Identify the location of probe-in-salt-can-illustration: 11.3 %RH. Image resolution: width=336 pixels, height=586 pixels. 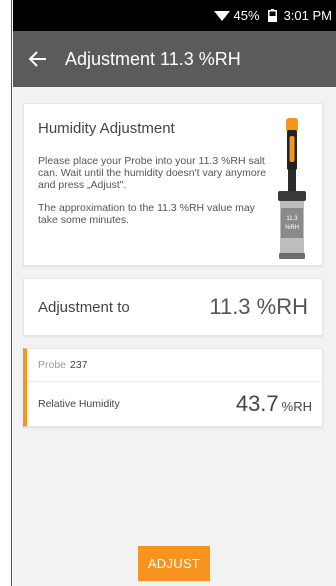
(292, 188).